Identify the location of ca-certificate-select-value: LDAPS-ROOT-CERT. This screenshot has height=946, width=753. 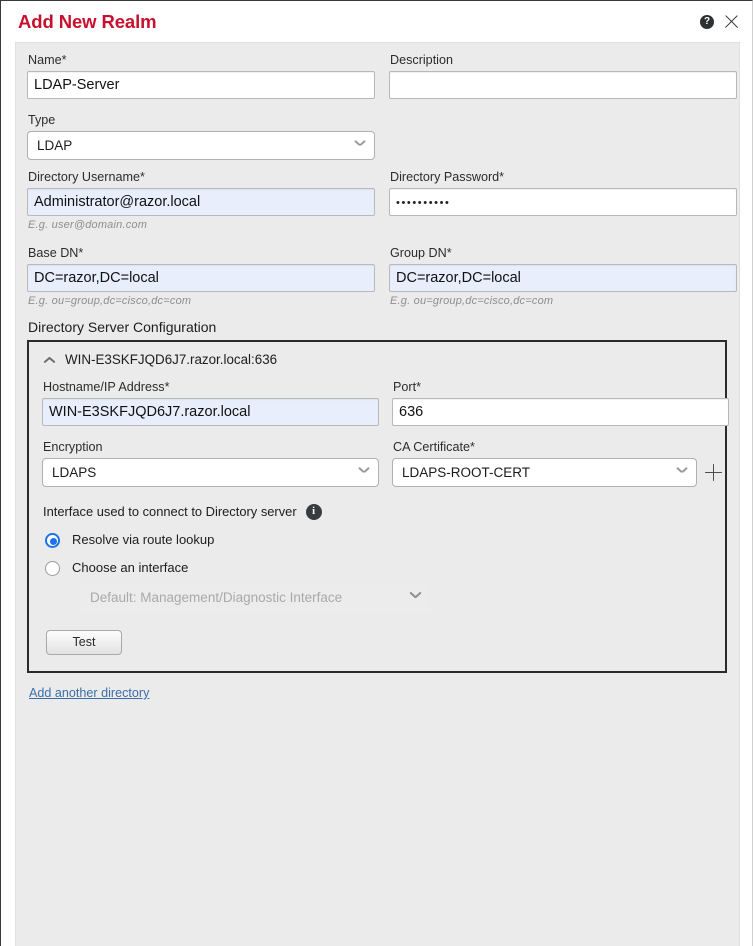
(466, 472).